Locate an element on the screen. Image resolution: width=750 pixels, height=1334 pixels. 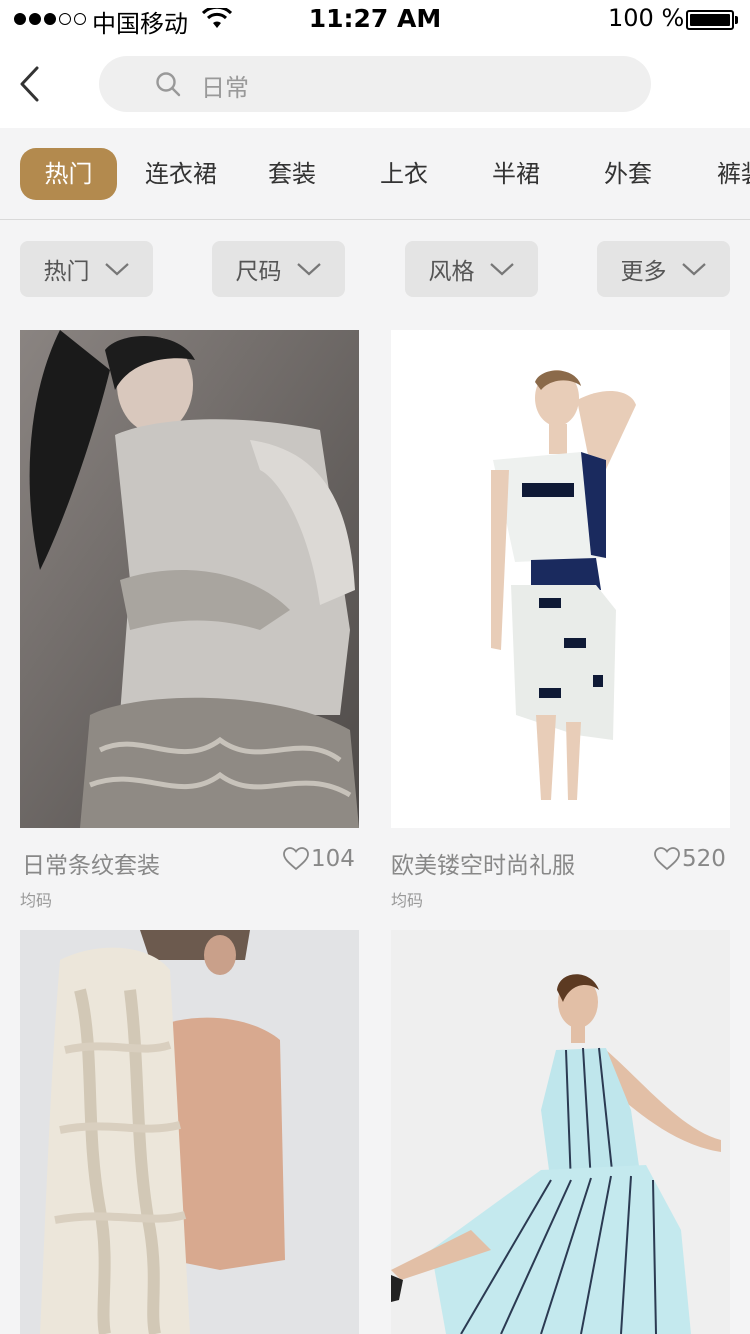
tab-pants: 裤装 is located at coordinates (733, 174).